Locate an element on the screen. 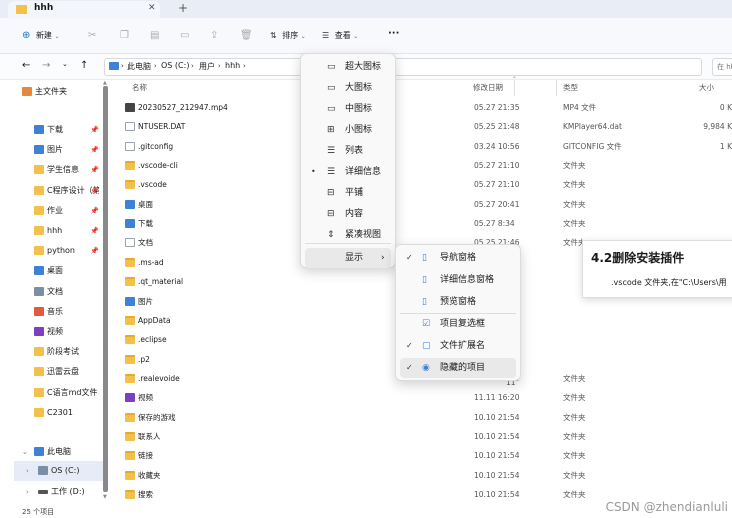  sidebar-item-quick: 图片 📌 is located at coordinates (50, 150).